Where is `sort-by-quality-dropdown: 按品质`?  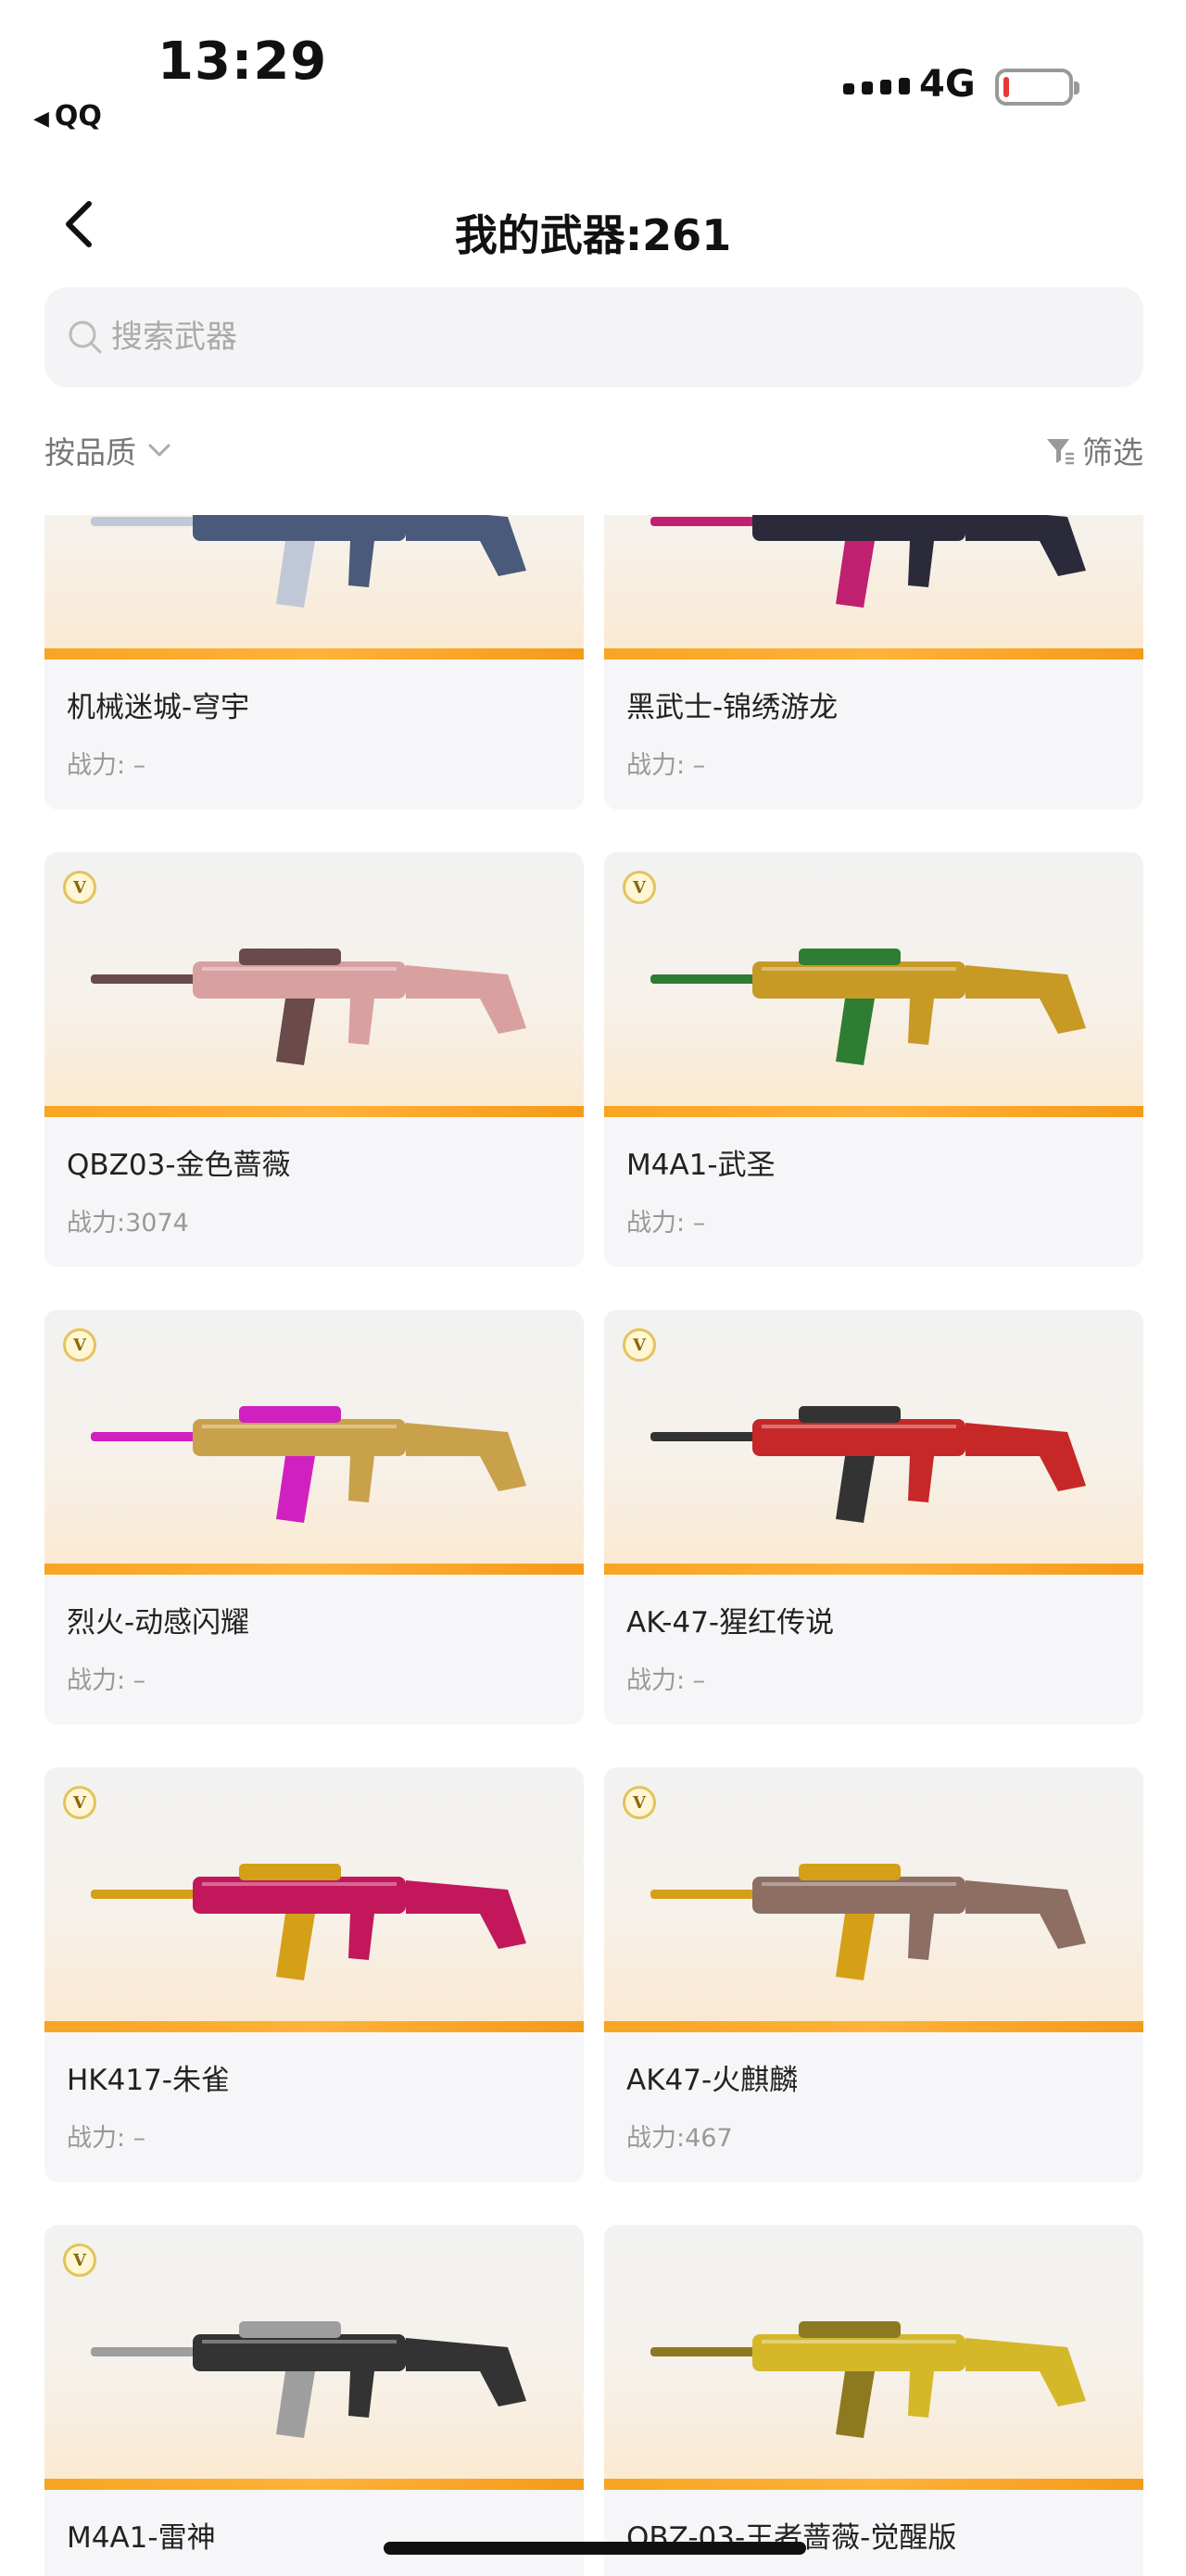
sort-by-quality-dropdown: 按品质 is located at coordinates (109, 450).